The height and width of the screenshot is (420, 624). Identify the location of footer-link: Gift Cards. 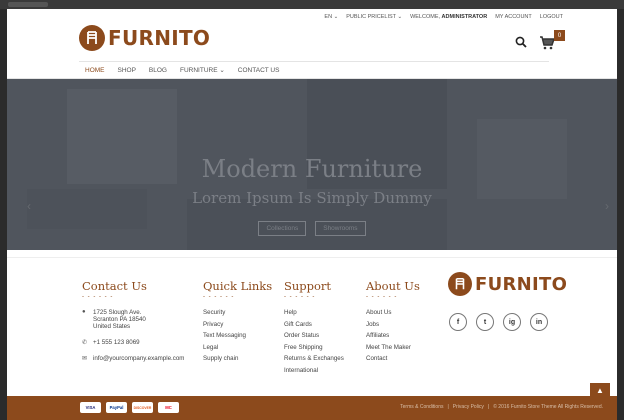
(314, 327).